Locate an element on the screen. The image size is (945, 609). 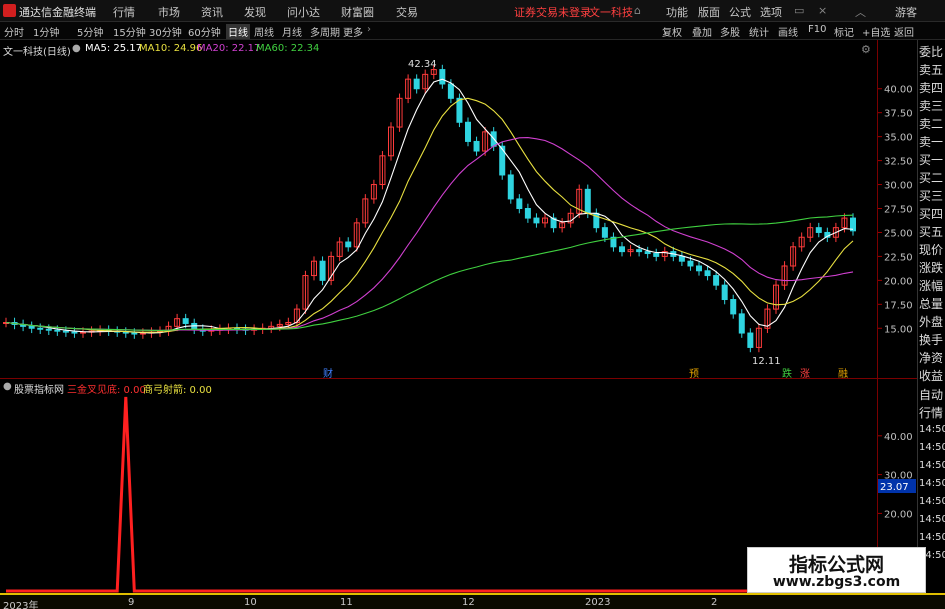
chevron-up-icon: ︿ is located at coordinates (860, 12).